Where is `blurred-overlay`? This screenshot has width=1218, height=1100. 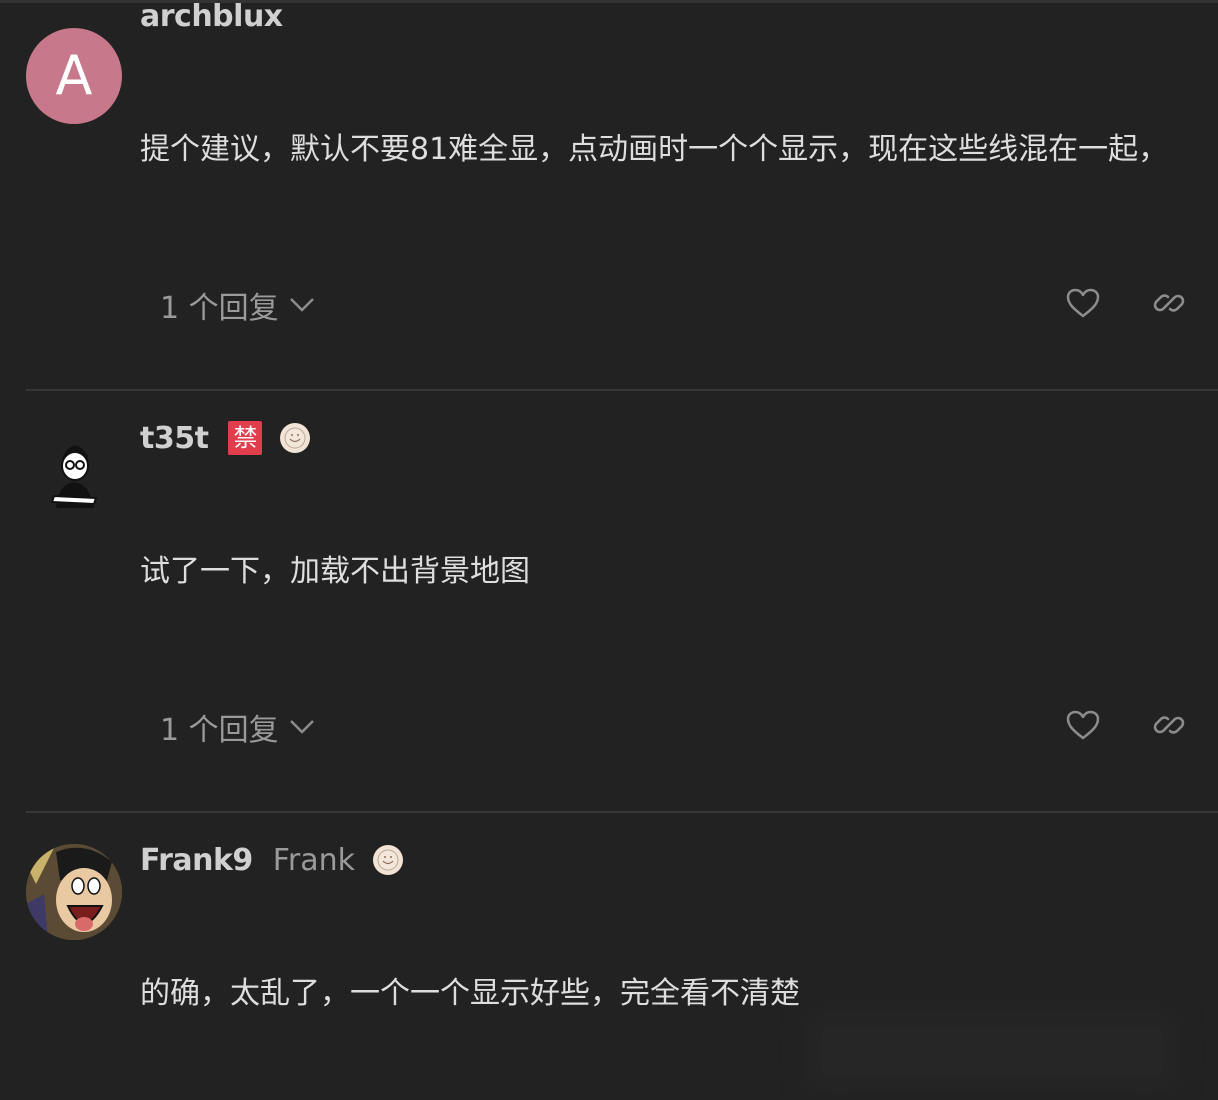 blurred-overlay is located at coordinates (992, 1051).